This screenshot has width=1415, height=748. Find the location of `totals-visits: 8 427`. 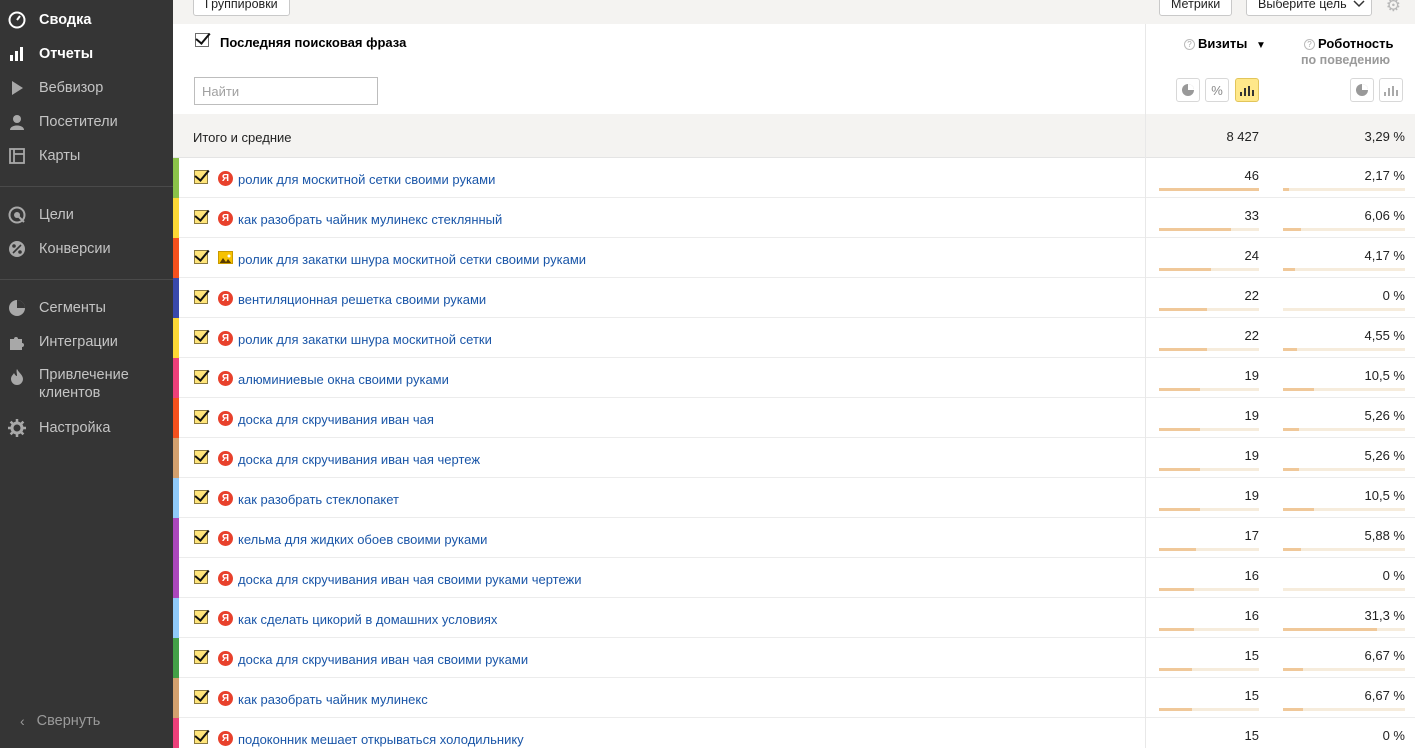

totals-visits: 8 427 is located at coordinates (1242, 136).